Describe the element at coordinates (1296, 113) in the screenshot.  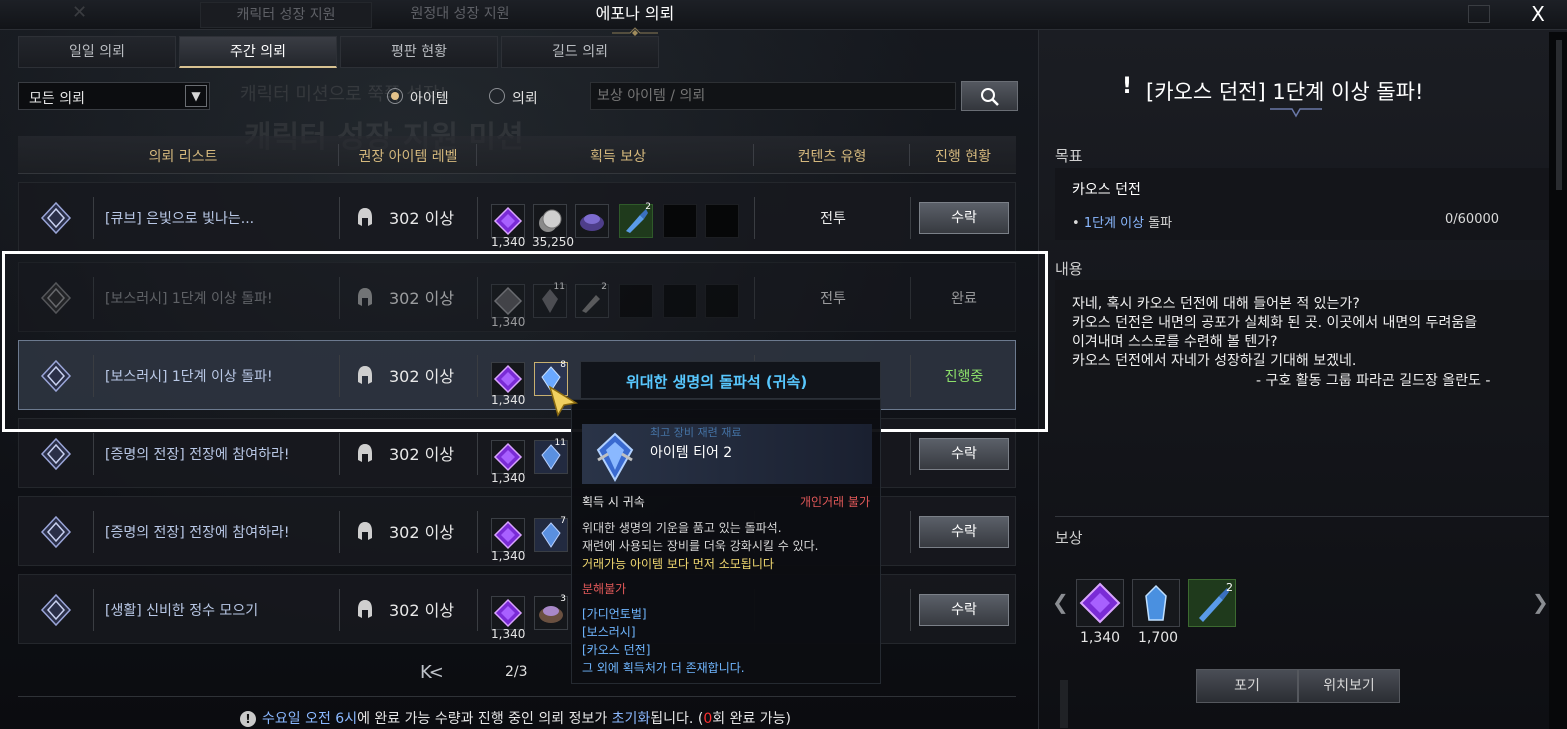
I see `title-ornament-icon` at that location.